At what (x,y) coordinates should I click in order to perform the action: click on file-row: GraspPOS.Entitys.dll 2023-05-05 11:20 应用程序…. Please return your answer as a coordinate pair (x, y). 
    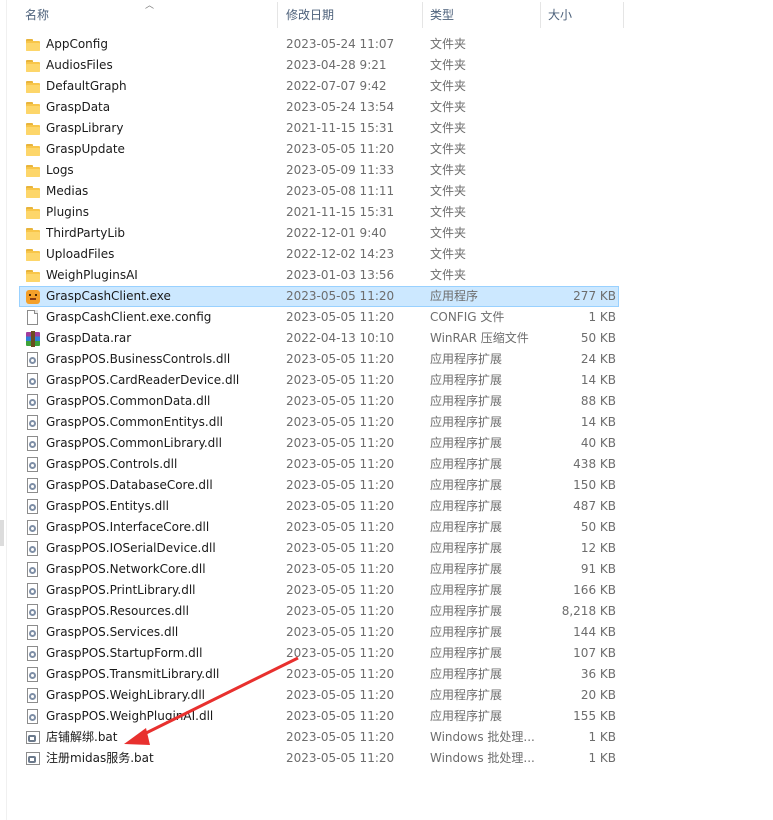
    Looking at the image, I should click on (322, 506).